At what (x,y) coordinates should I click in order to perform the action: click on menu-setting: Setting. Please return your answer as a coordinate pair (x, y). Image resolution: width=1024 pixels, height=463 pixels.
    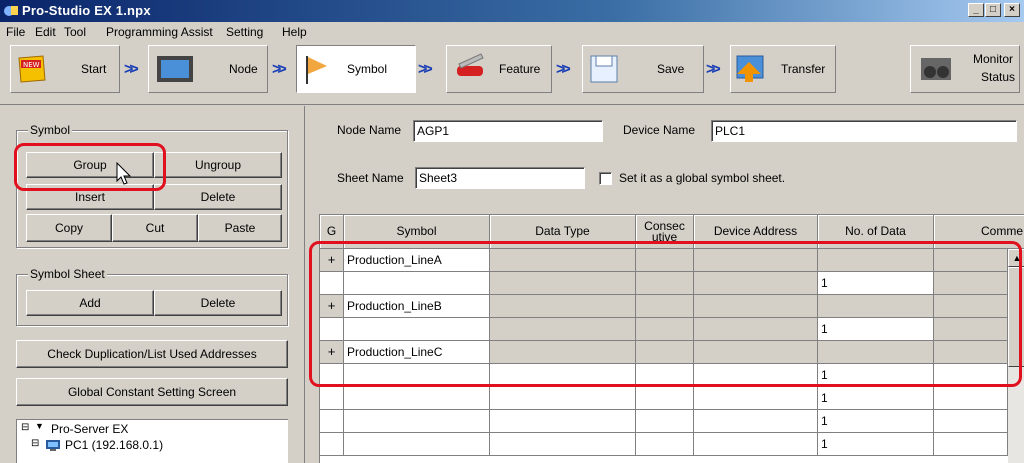
    Looking at the image, I should click on (244, 32).